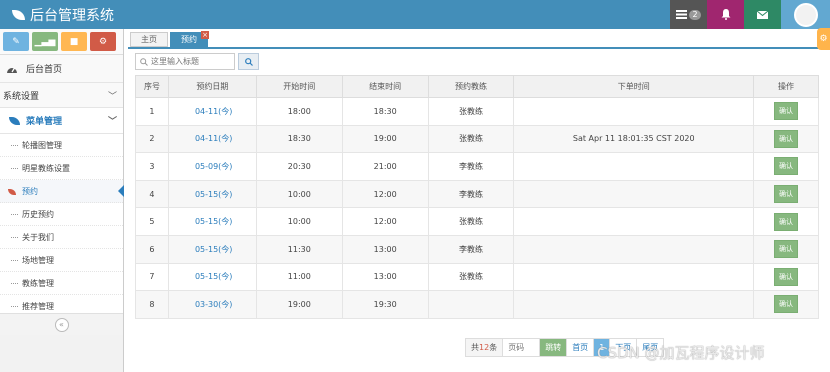 Image resolution: width=830 pixels, height=372 pixels. I want to click on cell-end: 21:00, so click(385, 166).